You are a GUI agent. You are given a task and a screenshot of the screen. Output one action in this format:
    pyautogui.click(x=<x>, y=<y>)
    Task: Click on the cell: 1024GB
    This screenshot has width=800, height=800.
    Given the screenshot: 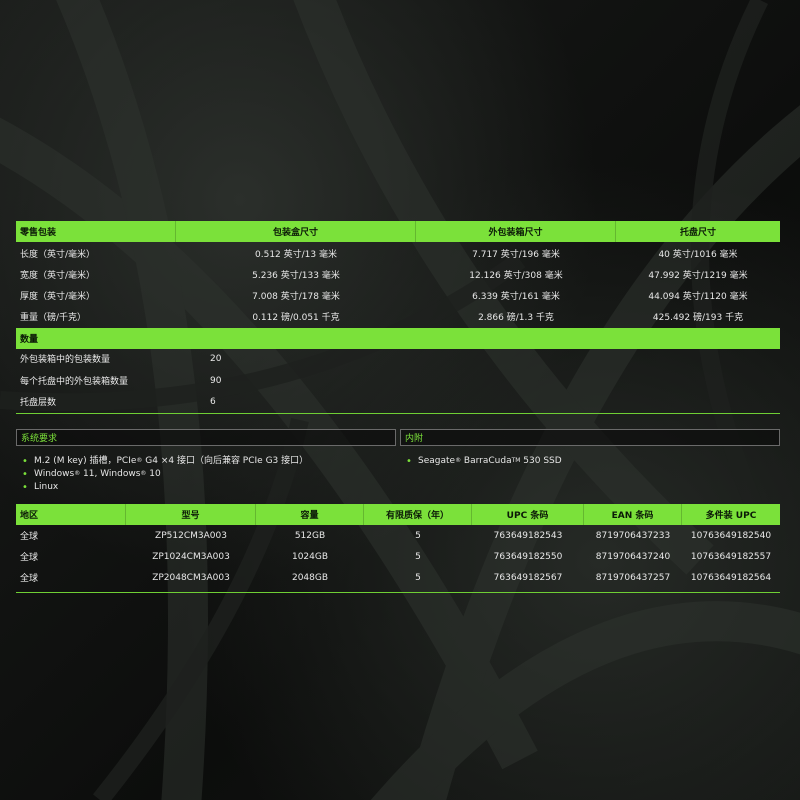 What is the action you would take?
    pyautogui.click(x=310, y=556)
    